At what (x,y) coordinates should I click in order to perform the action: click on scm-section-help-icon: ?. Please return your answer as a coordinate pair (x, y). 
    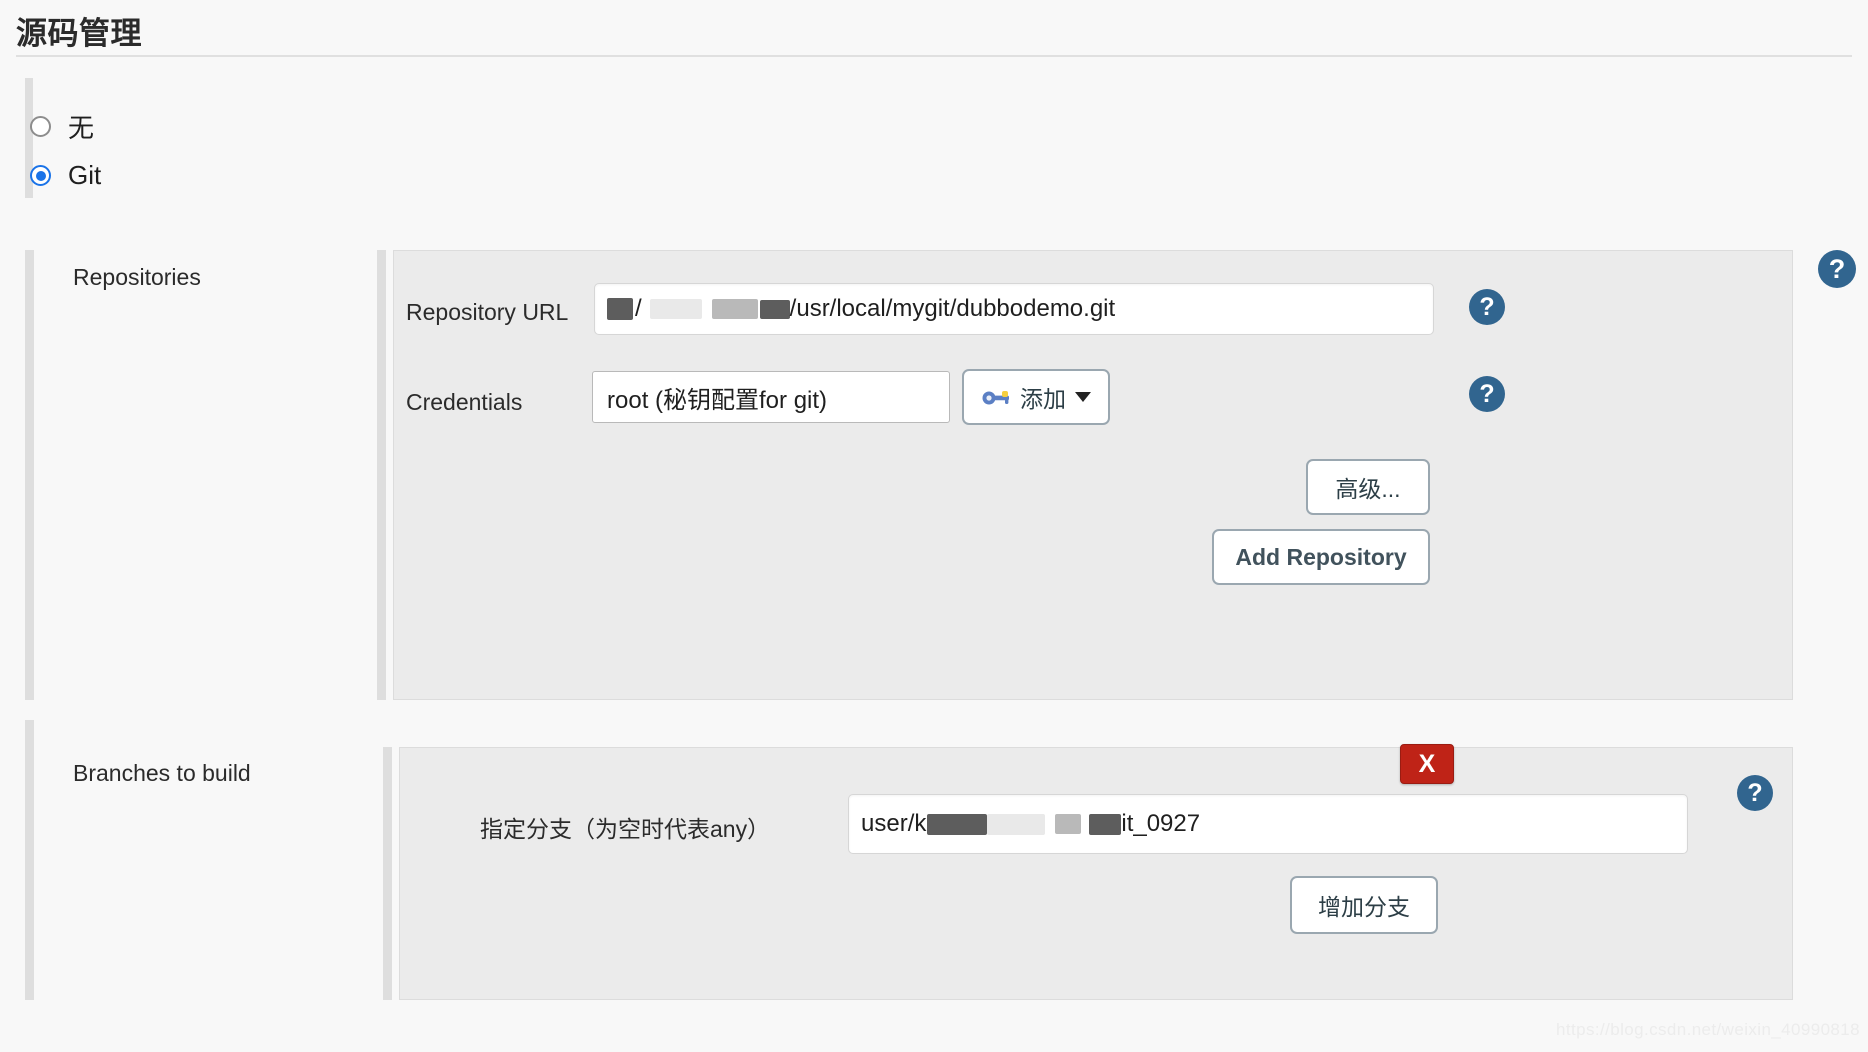
    Looking at the image, I should click on (1837, 269).